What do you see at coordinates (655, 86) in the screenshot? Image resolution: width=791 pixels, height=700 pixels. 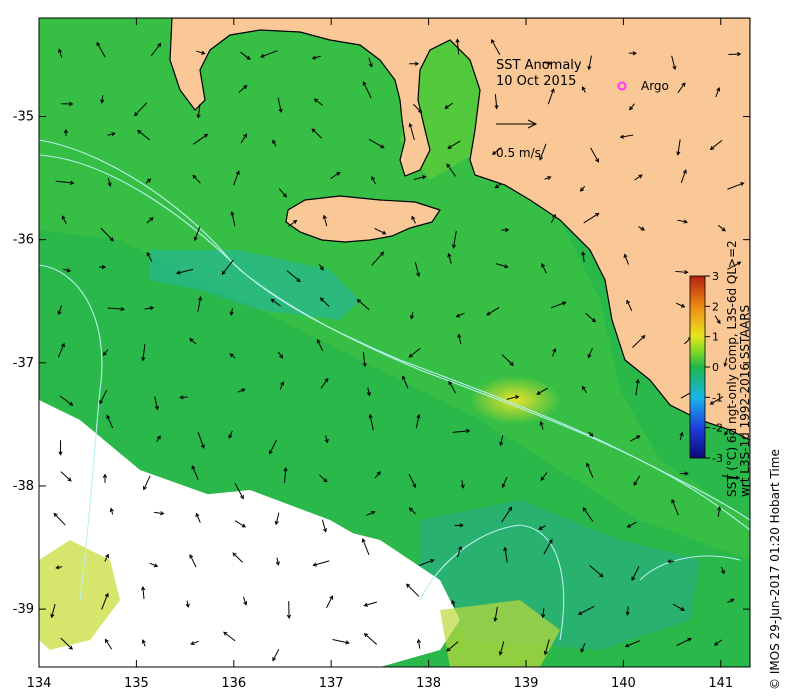 I see `argo-legend-label: Argo` at bounding box center [655, 86].